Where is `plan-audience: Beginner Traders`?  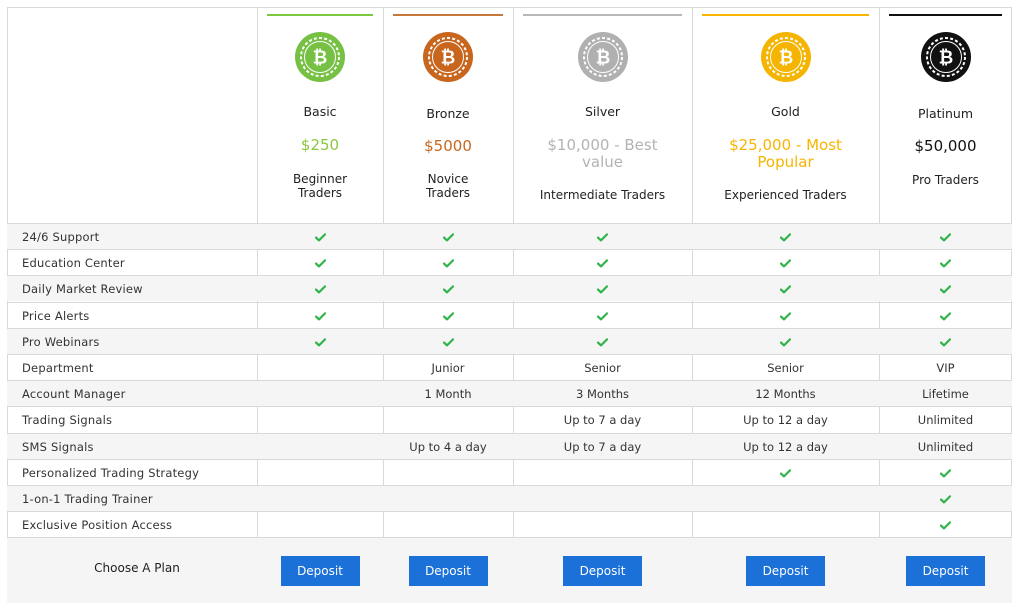
plan-audience: Beginner Traders is located at coordinates (320, 186).